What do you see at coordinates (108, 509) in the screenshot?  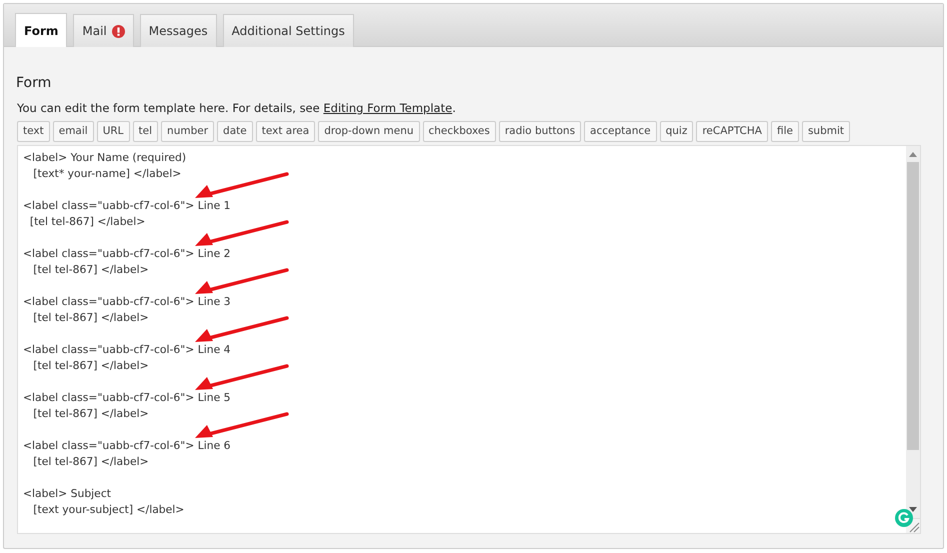 I see `code-line: [text your-subject] </label>` at bounding box center [108, 509].